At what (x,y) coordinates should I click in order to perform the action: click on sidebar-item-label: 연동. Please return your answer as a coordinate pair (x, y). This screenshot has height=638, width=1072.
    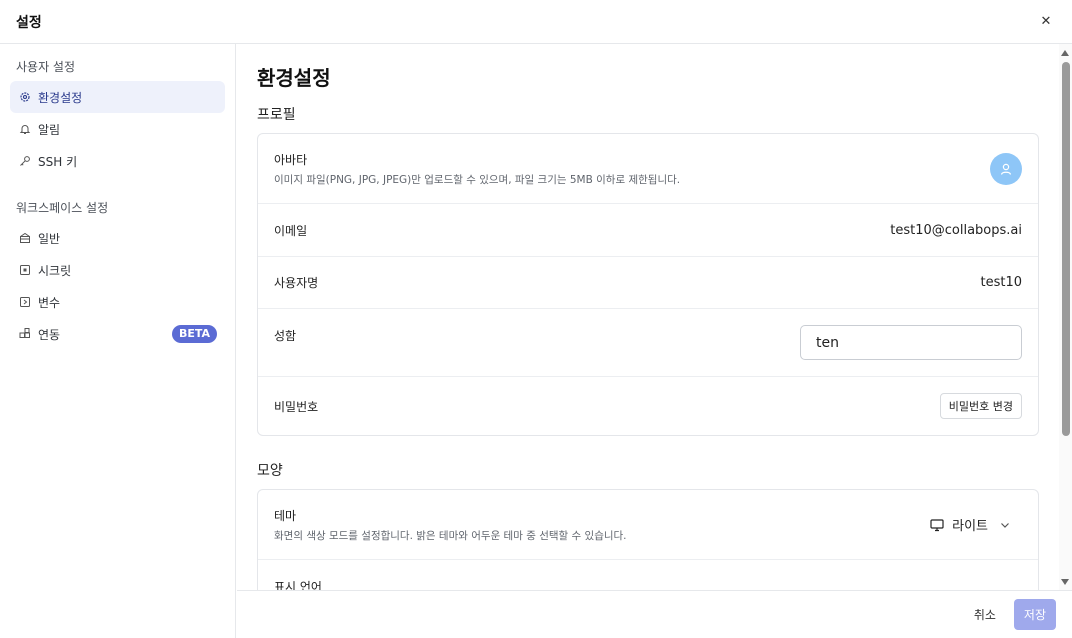
    Looking at the image, I should click on (49, 334).